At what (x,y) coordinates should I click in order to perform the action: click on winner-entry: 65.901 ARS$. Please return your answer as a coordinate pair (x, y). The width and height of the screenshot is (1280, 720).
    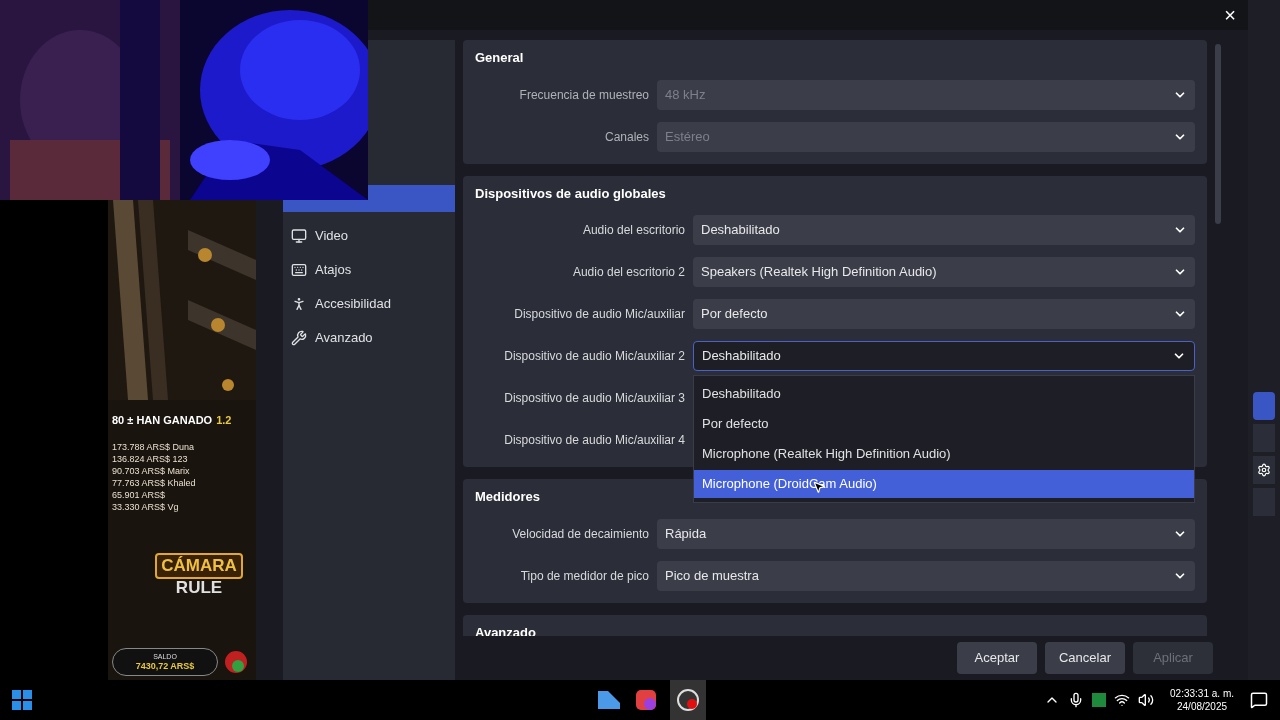
    Looking at the image, I should click on (139, 494).